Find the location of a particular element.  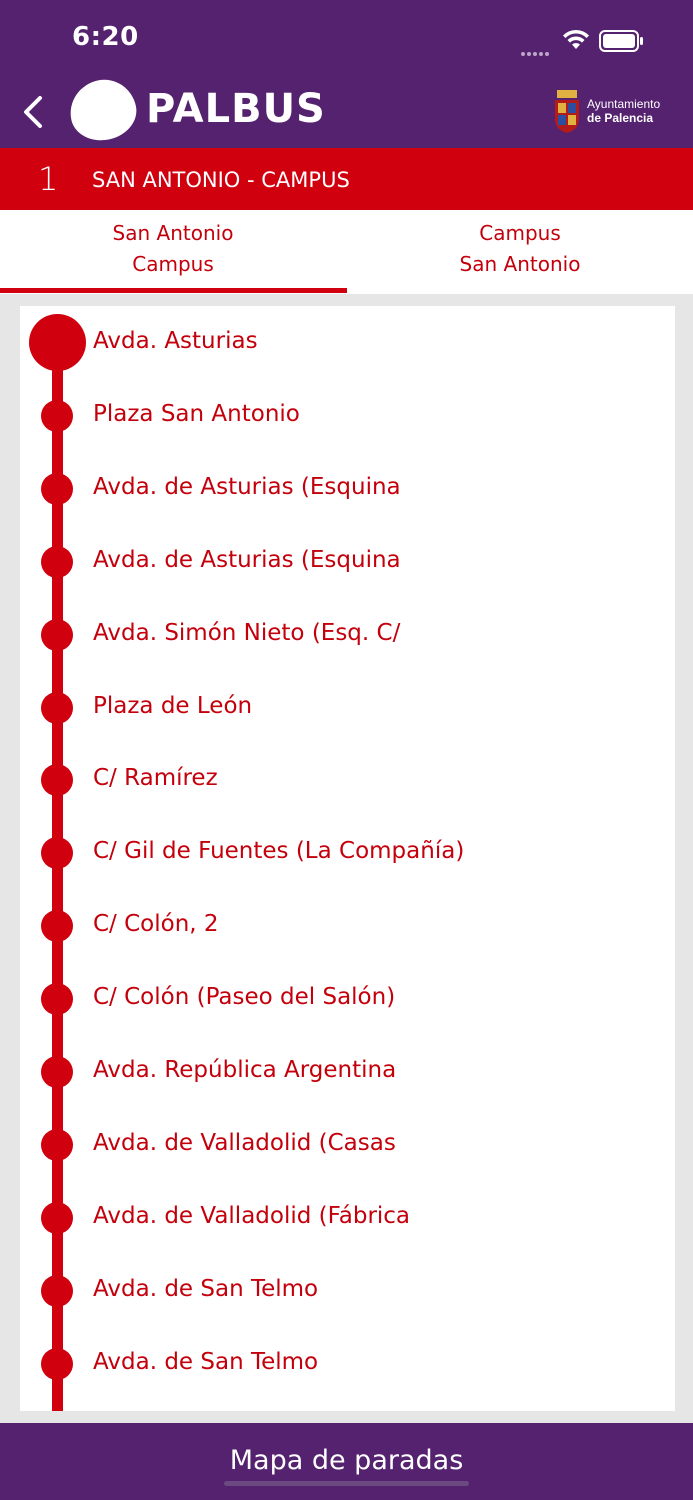

home-indicator is located at coordinates (346, 1483).